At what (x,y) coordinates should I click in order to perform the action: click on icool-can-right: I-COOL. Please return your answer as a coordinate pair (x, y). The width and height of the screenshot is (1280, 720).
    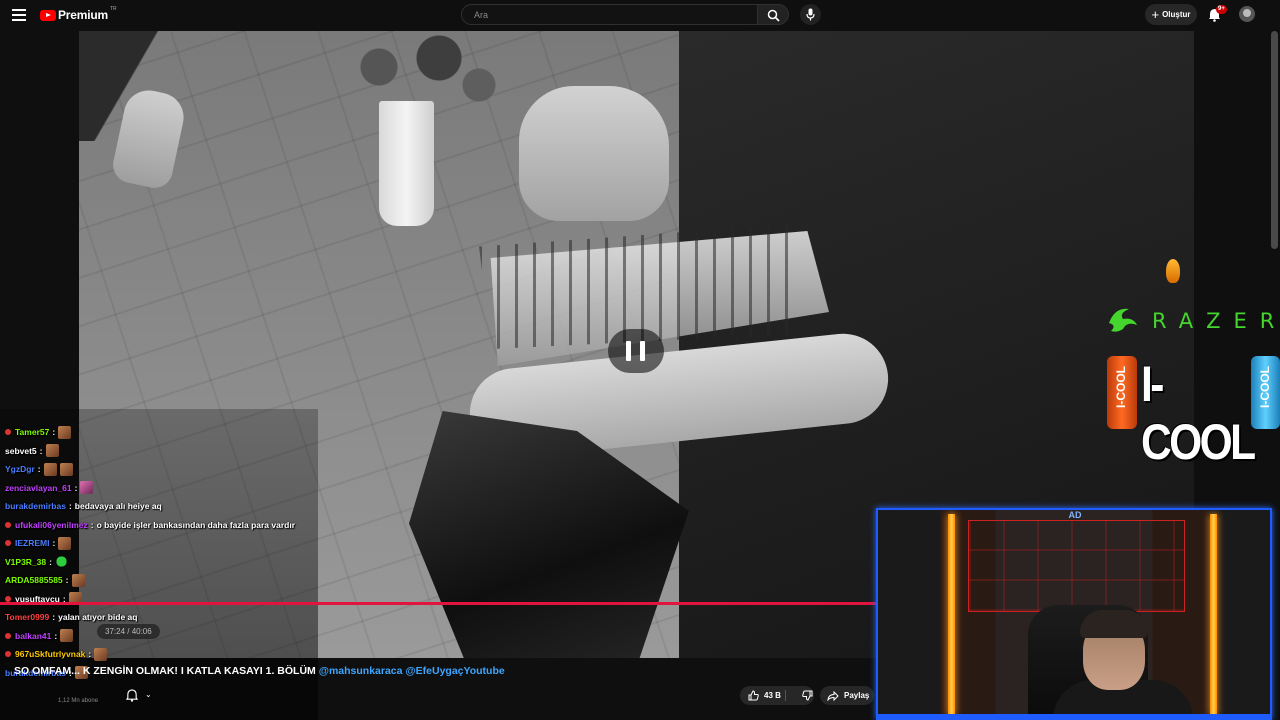
    Looking at the image, I should click on (1265, 392).